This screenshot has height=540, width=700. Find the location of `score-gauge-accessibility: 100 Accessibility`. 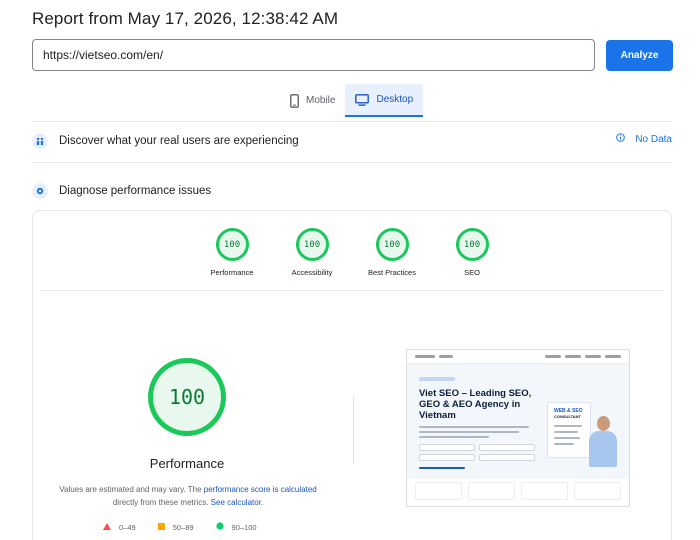

score-gauge-accessibility: 100 Accessibility is located at coordinates (312, 252).